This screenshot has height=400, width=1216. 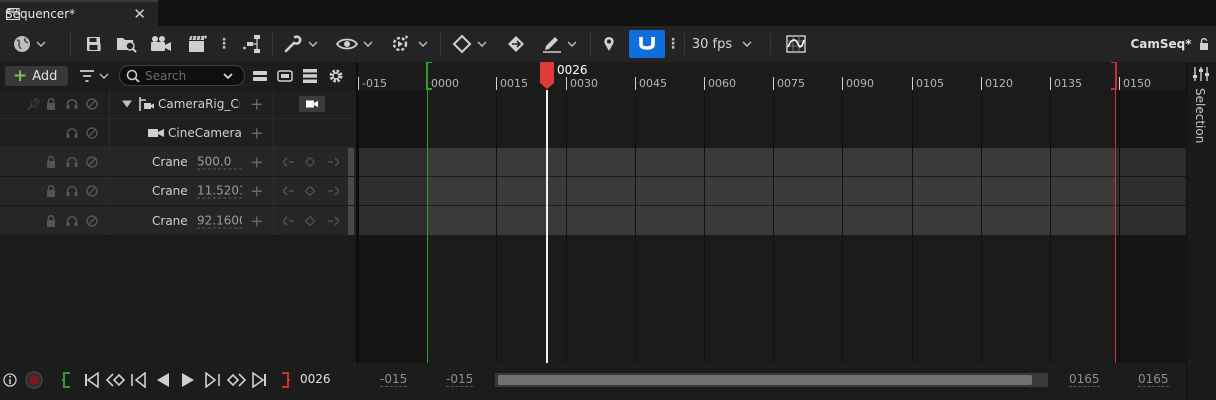 What do you see at coordinates (310, 76) in the screenshot?
I see `show-all-rows-button` at bounding box center [310, 76].